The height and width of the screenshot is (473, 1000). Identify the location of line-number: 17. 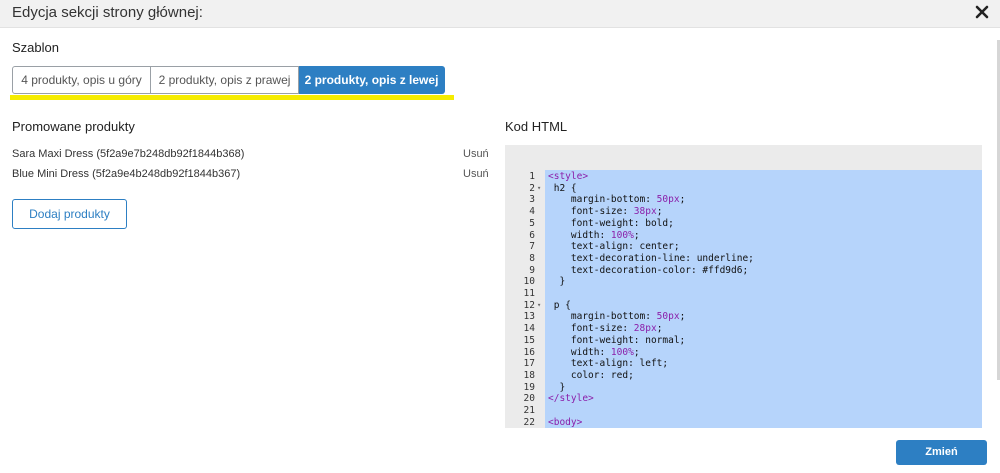
(529, 364).